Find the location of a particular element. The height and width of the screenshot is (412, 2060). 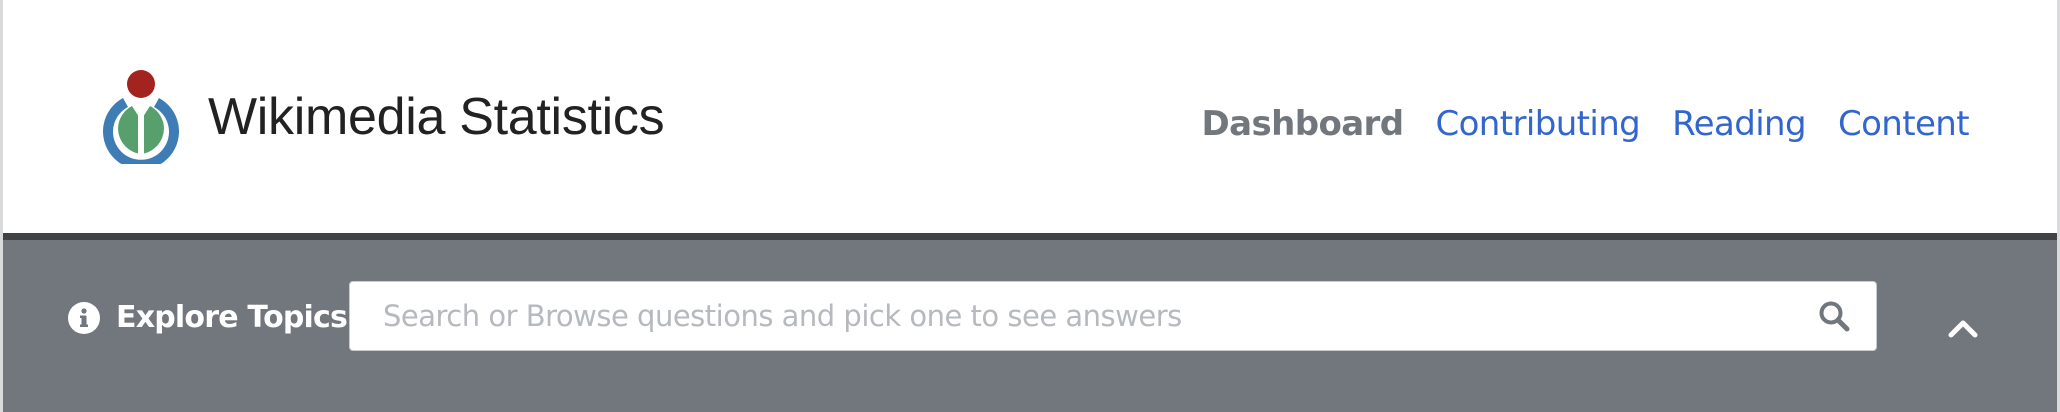

nav-dashboard: Dashboard is located at coordinates (1303, 124).